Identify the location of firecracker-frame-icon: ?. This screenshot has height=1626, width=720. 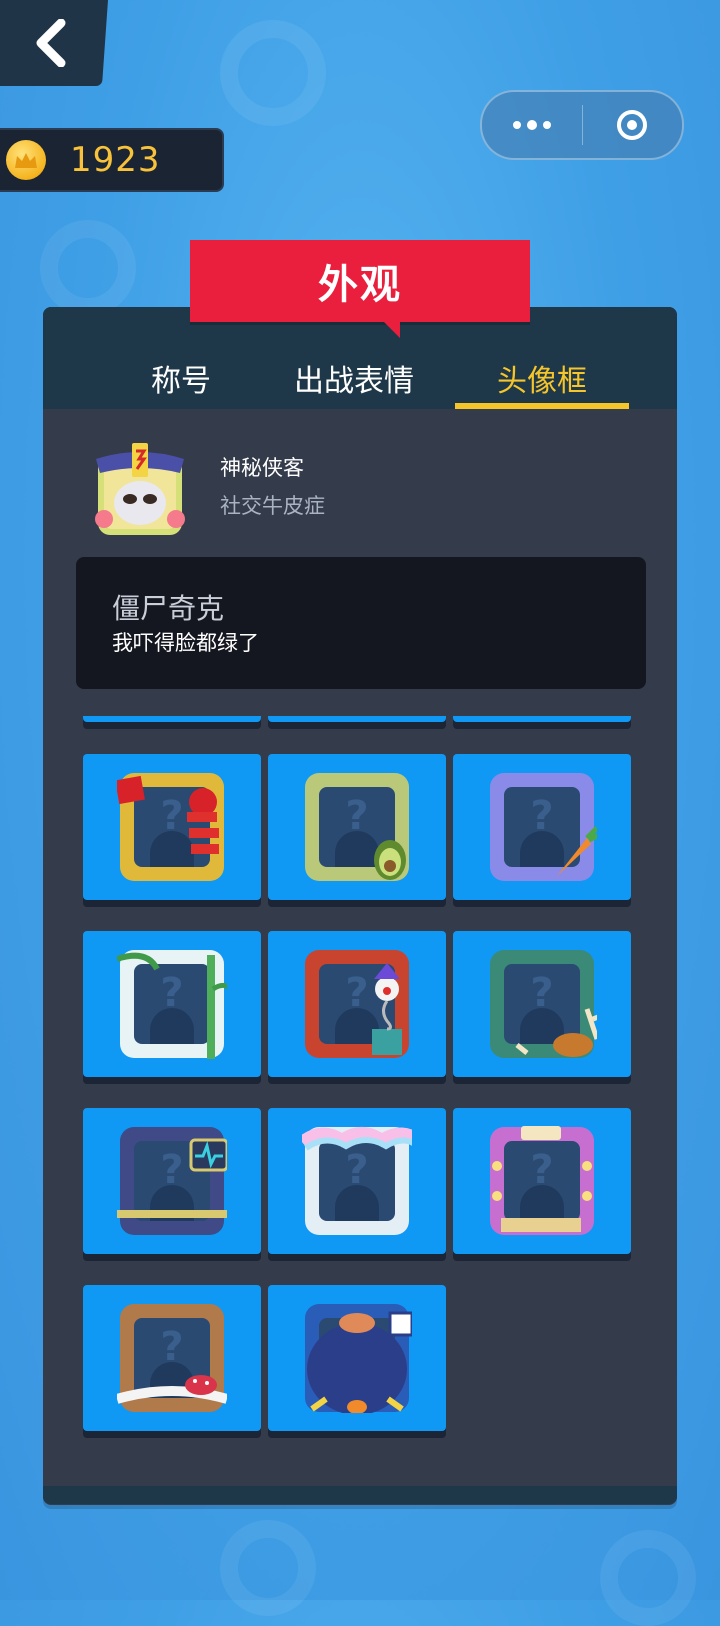
(170, 827).